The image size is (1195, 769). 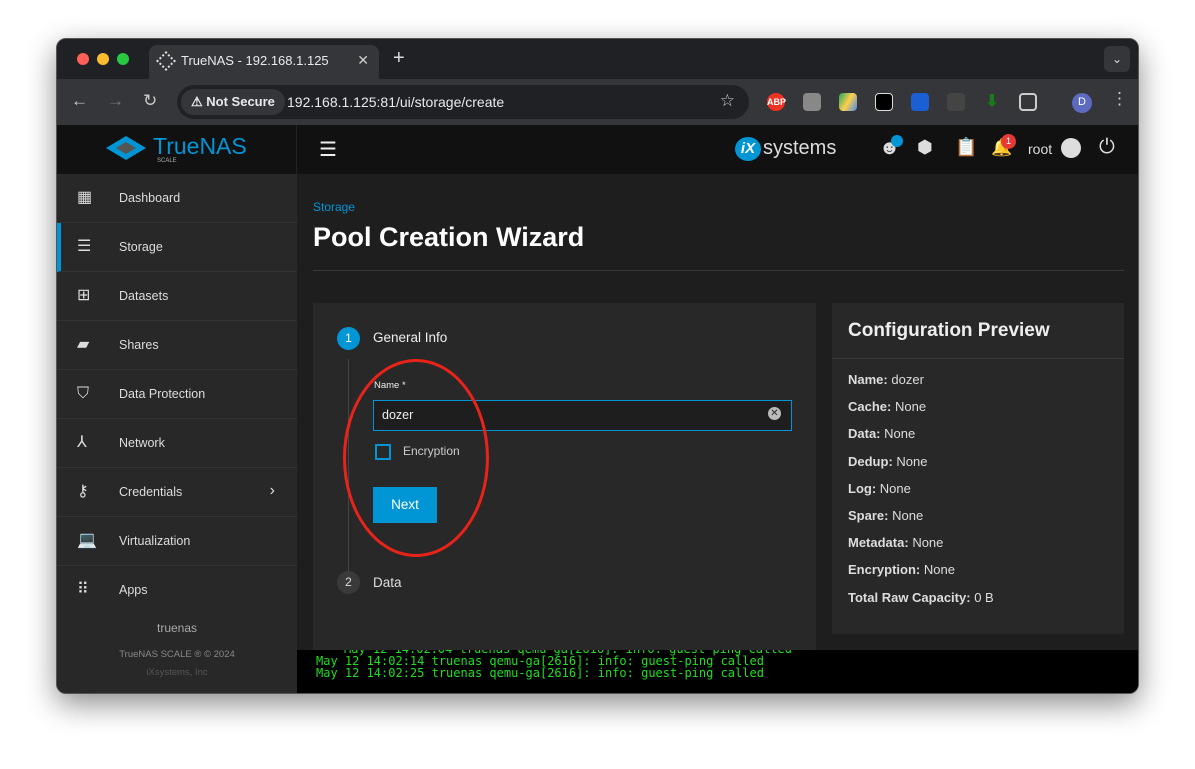 What do you see at coordinates (162, 394) in the screenshot?
I see `sidebar-item-label: Data Protection` at bounding box center [162, 394].